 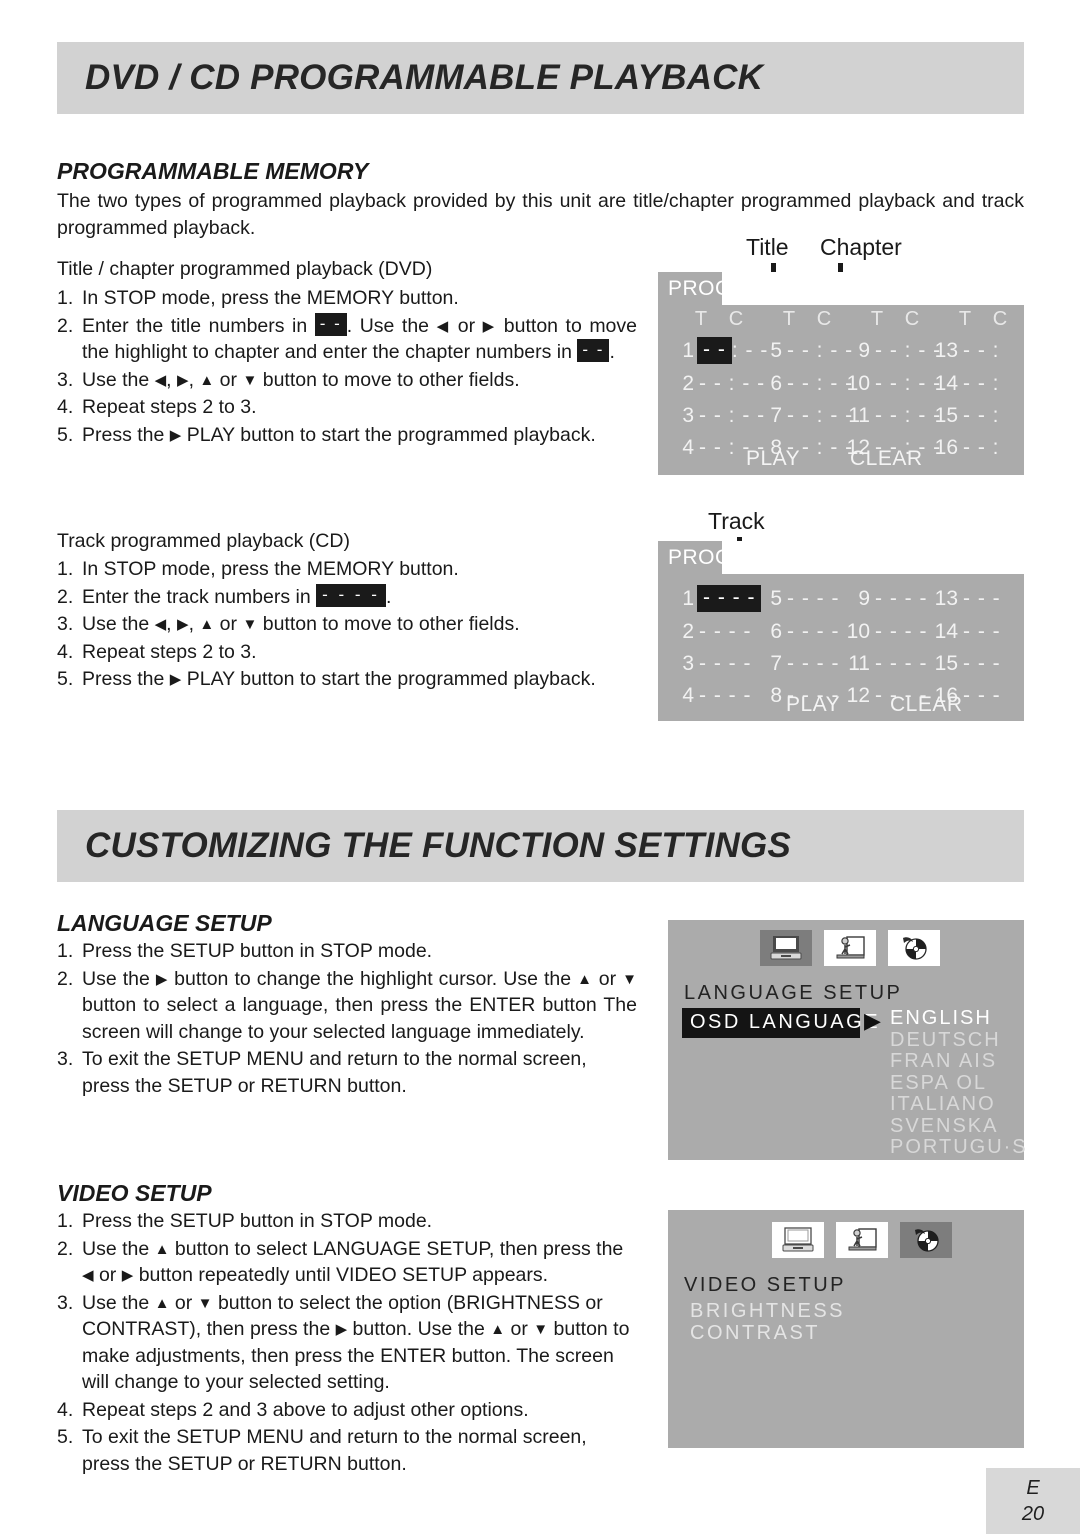 I want to click on language-option-italiano: ITALIANO, so click(x=959, y=1104).